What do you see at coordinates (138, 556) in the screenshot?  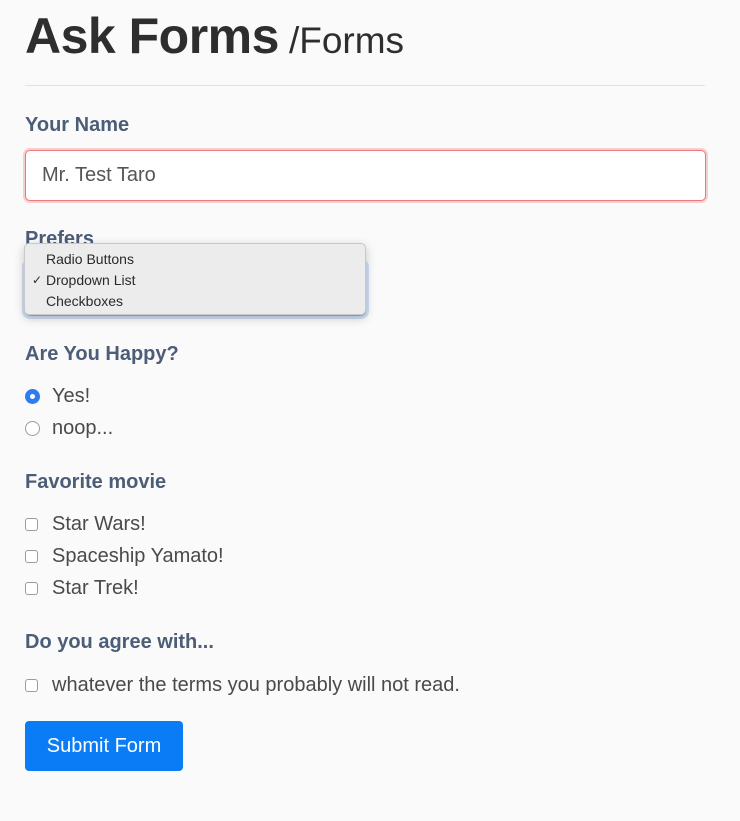 I see `checkbox-label: Spaceship Yamato!` at bounding box center [138, 556].